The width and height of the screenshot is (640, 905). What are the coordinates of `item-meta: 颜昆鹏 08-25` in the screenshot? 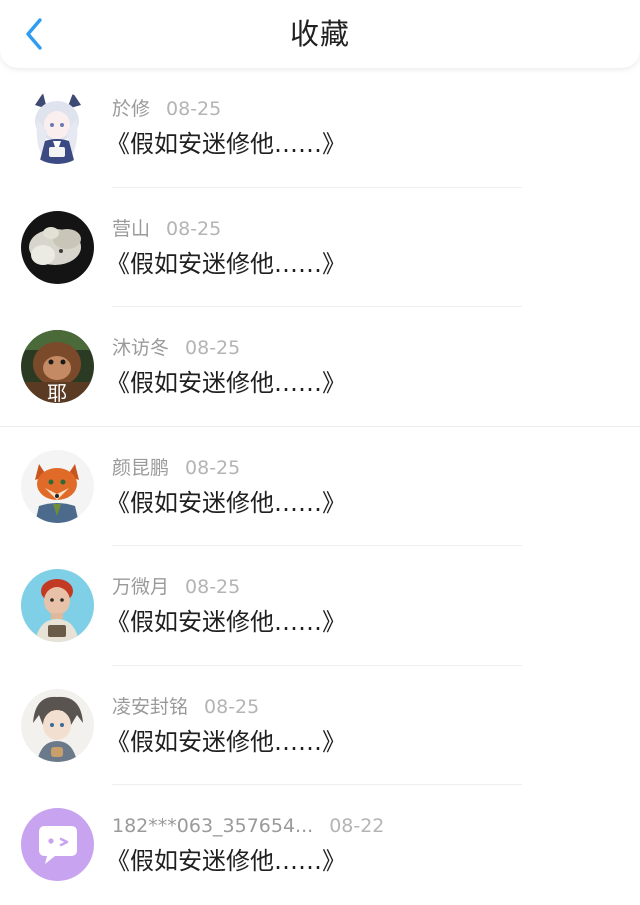 It's located at (176, 468).